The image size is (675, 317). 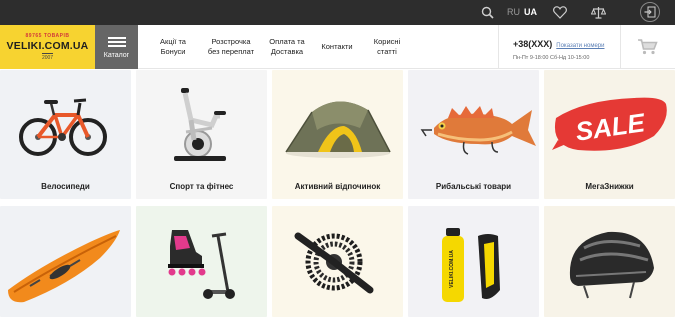 I want to click on nav-contacts: Контакти, so click(x=337, y=47).